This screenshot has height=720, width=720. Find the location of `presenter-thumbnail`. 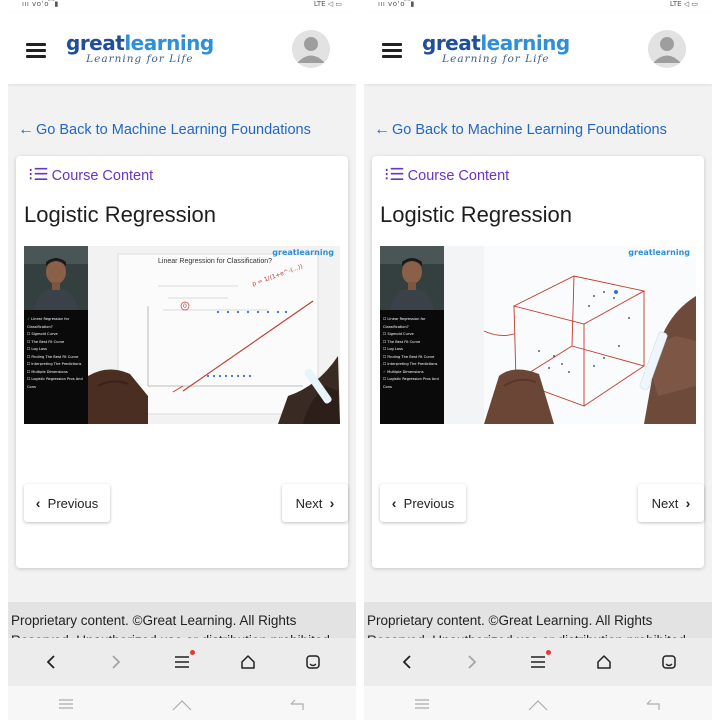

presenter-thumbnail is located at coordinates (56, 278).